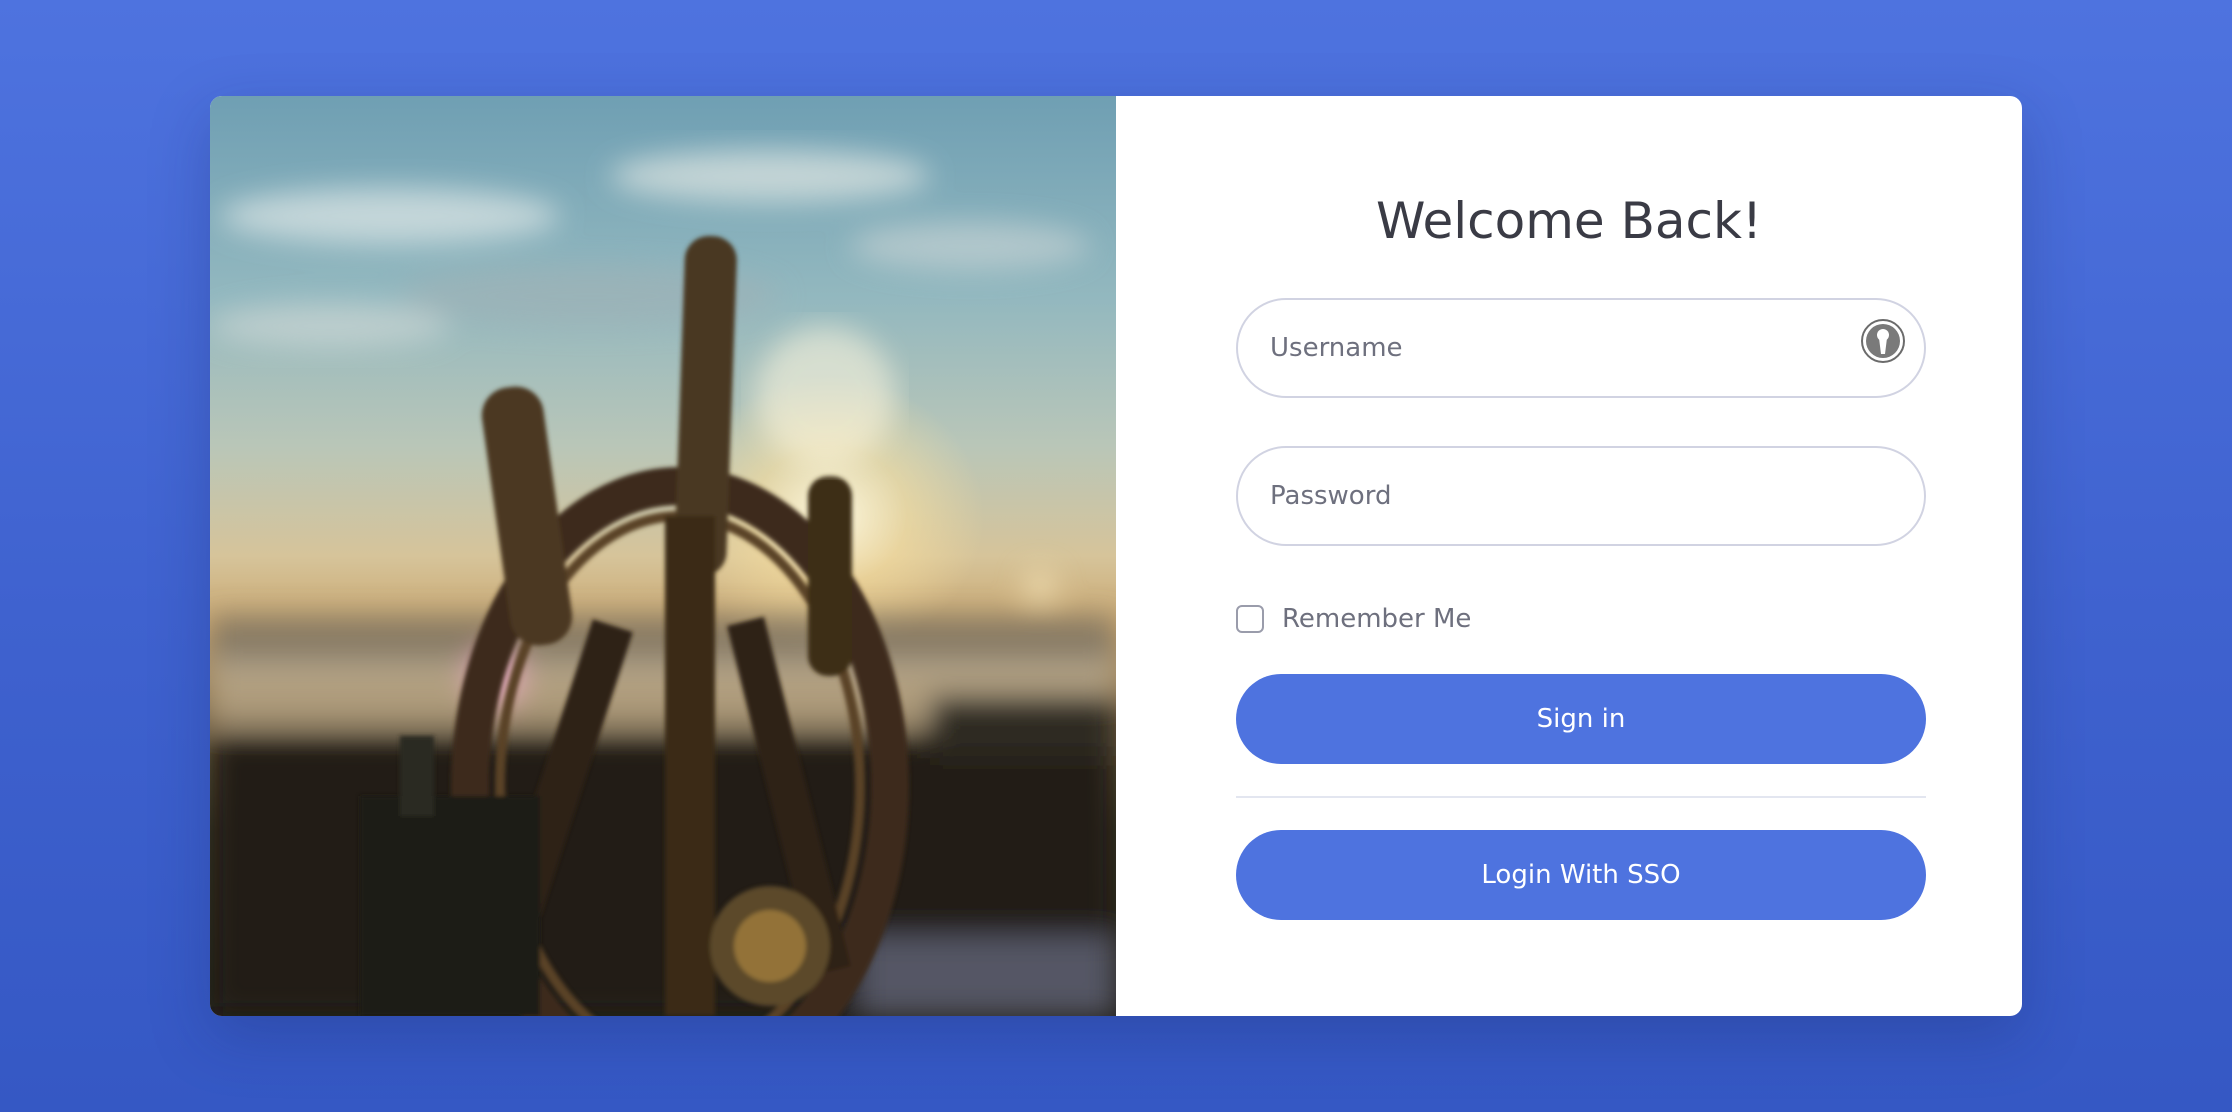  I want to click on remember-me-row: Remember Me, so click(1353, 619).